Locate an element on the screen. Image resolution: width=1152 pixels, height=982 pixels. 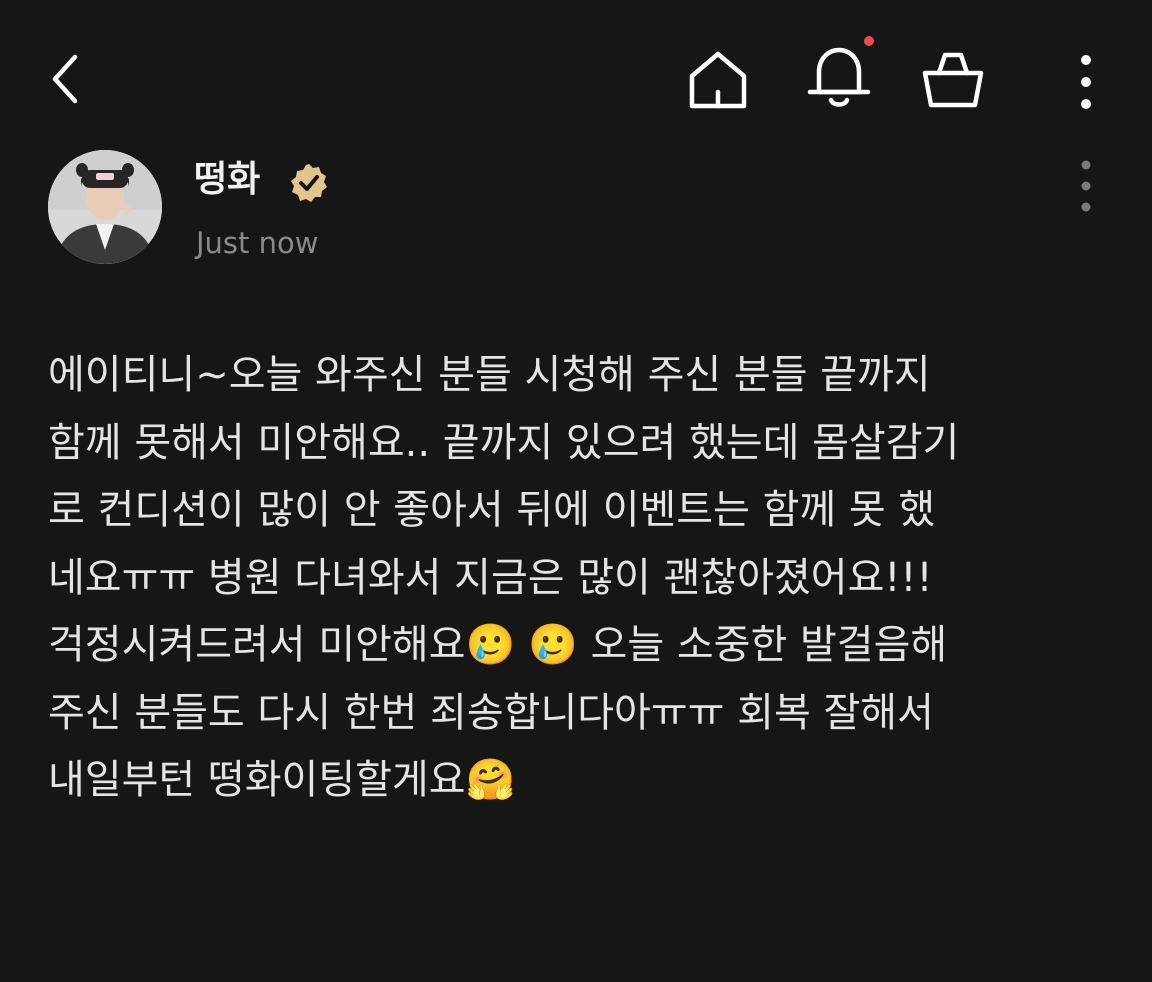
post-text-line: 함께 못해서 미안해요.. 끝까지 있으려 했는데 몸살감기 is located at coordinates (504, 442).